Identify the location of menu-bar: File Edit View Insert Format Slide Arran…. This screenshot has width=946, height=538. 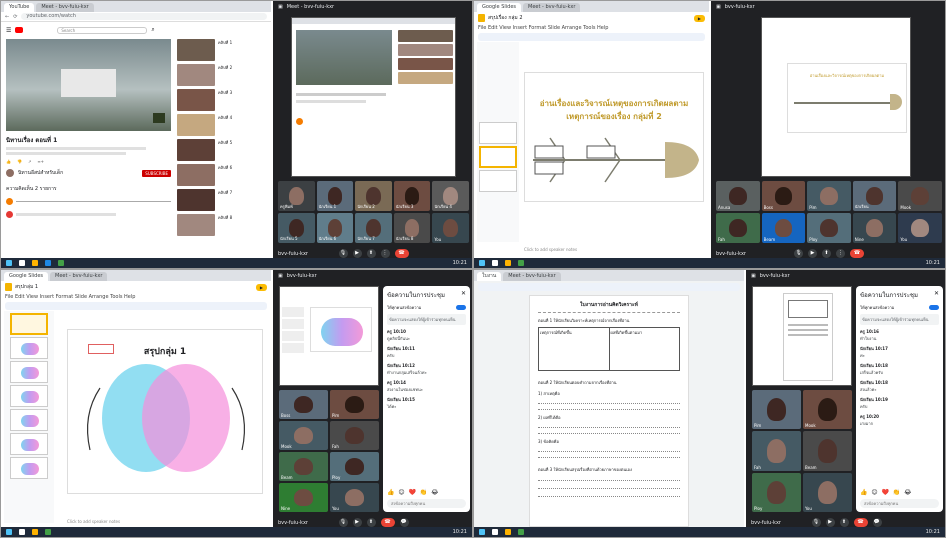
(591, 28).